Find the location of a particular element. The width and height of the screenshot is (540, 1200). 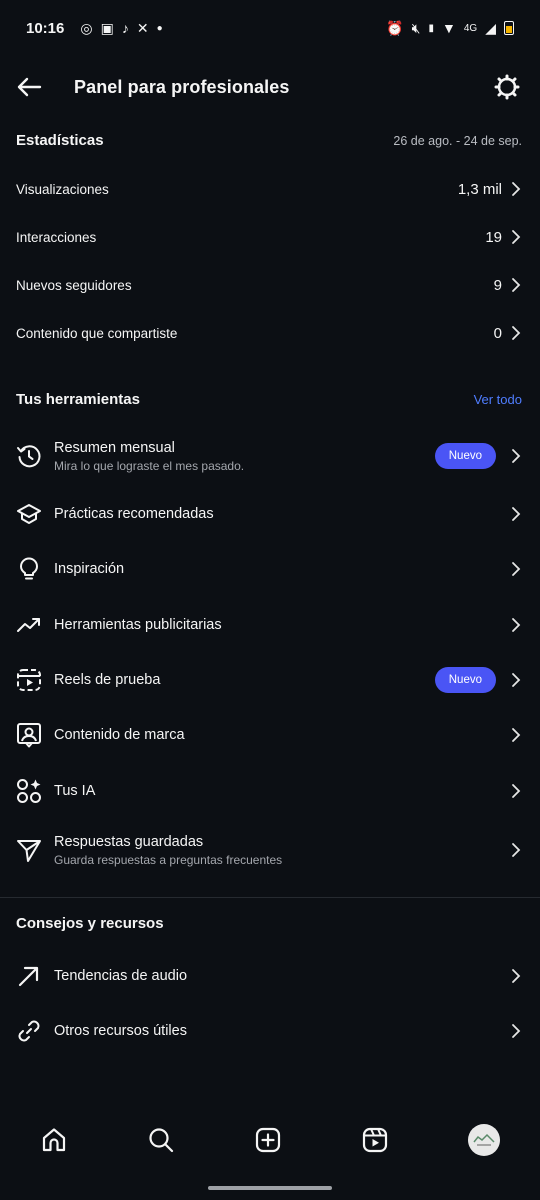

stat-label: Visualizaciones is located at coordinates (62, 189).